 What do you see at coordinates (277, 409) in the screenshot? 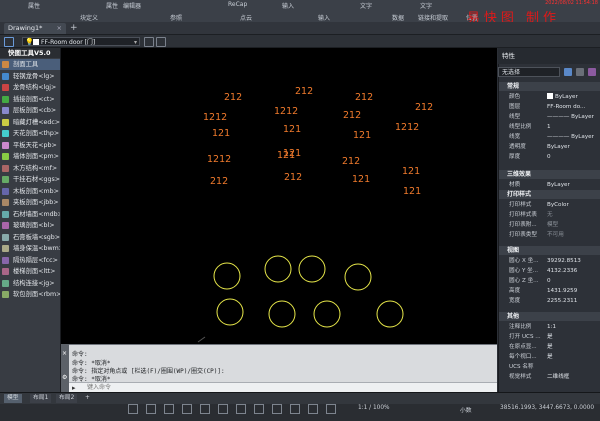
I see `selection-cycling-icon` at bounding box center [277, 409].